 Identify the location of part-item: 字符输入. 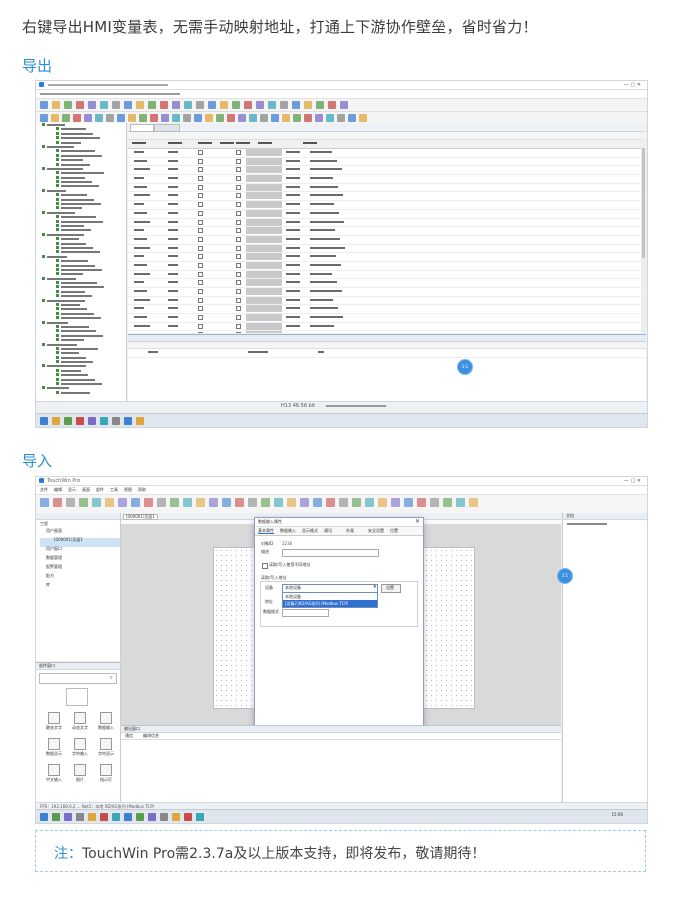
(80, 747).